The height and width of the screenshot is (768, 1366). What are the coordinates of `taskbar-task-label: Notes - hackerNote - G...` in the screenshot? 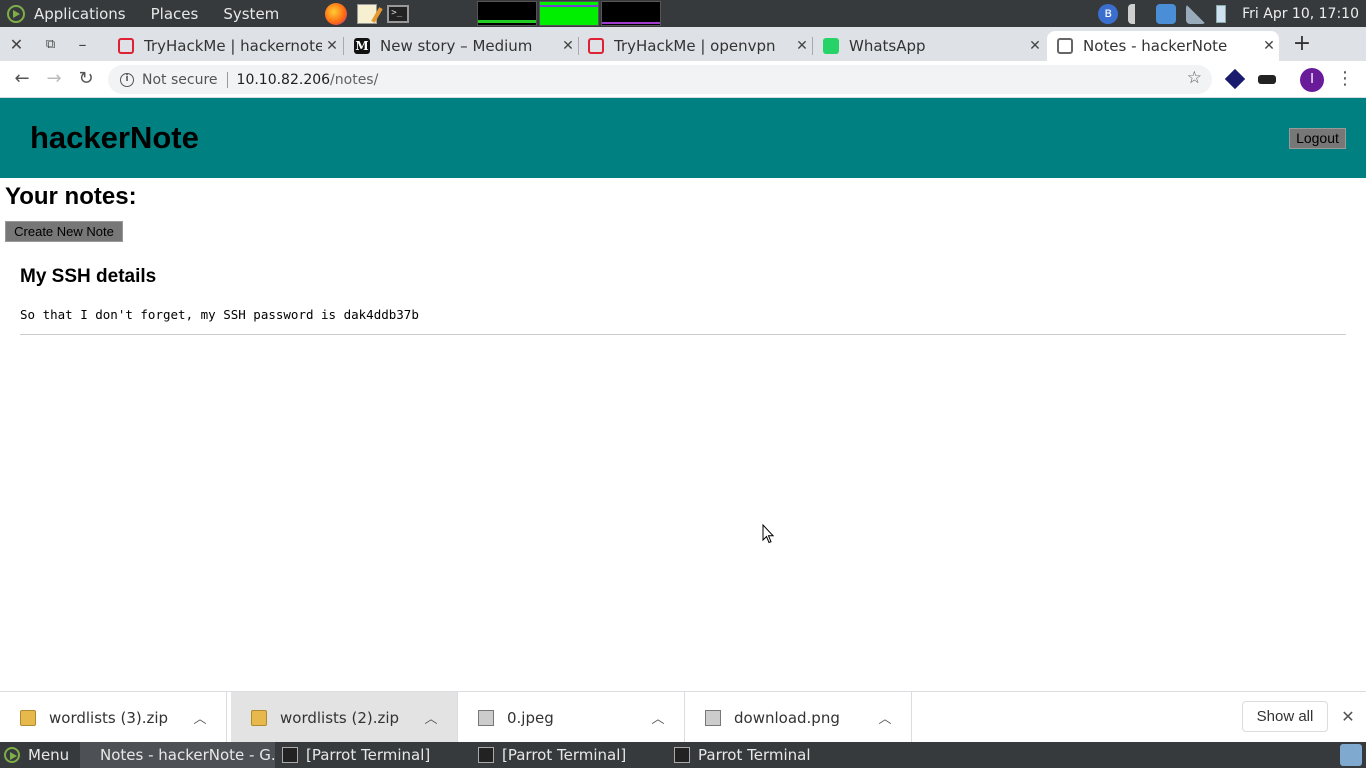 It's located at (187, 755).